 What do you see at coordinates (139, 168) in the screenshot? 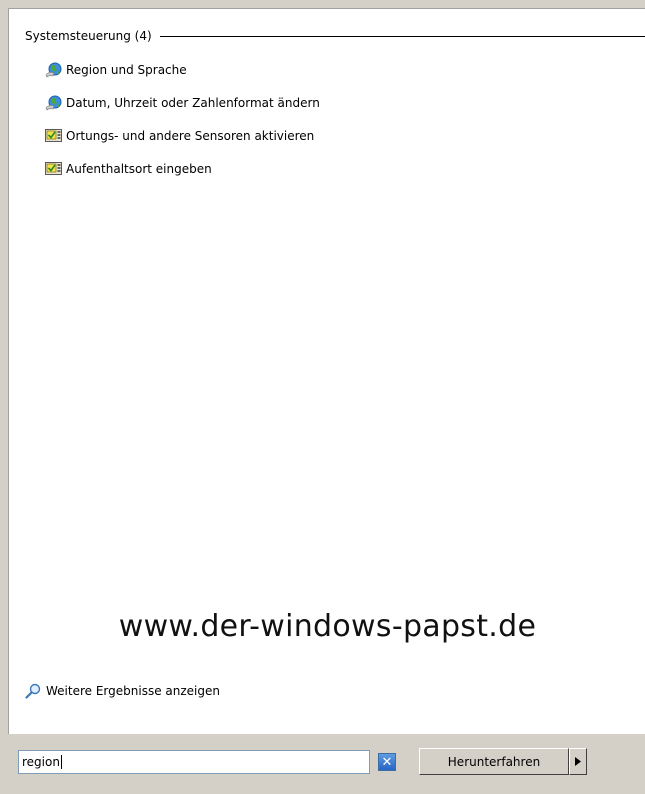
I see `result-item-label: Aufenthaltsort eingeben` at bounding box center [139, 168].